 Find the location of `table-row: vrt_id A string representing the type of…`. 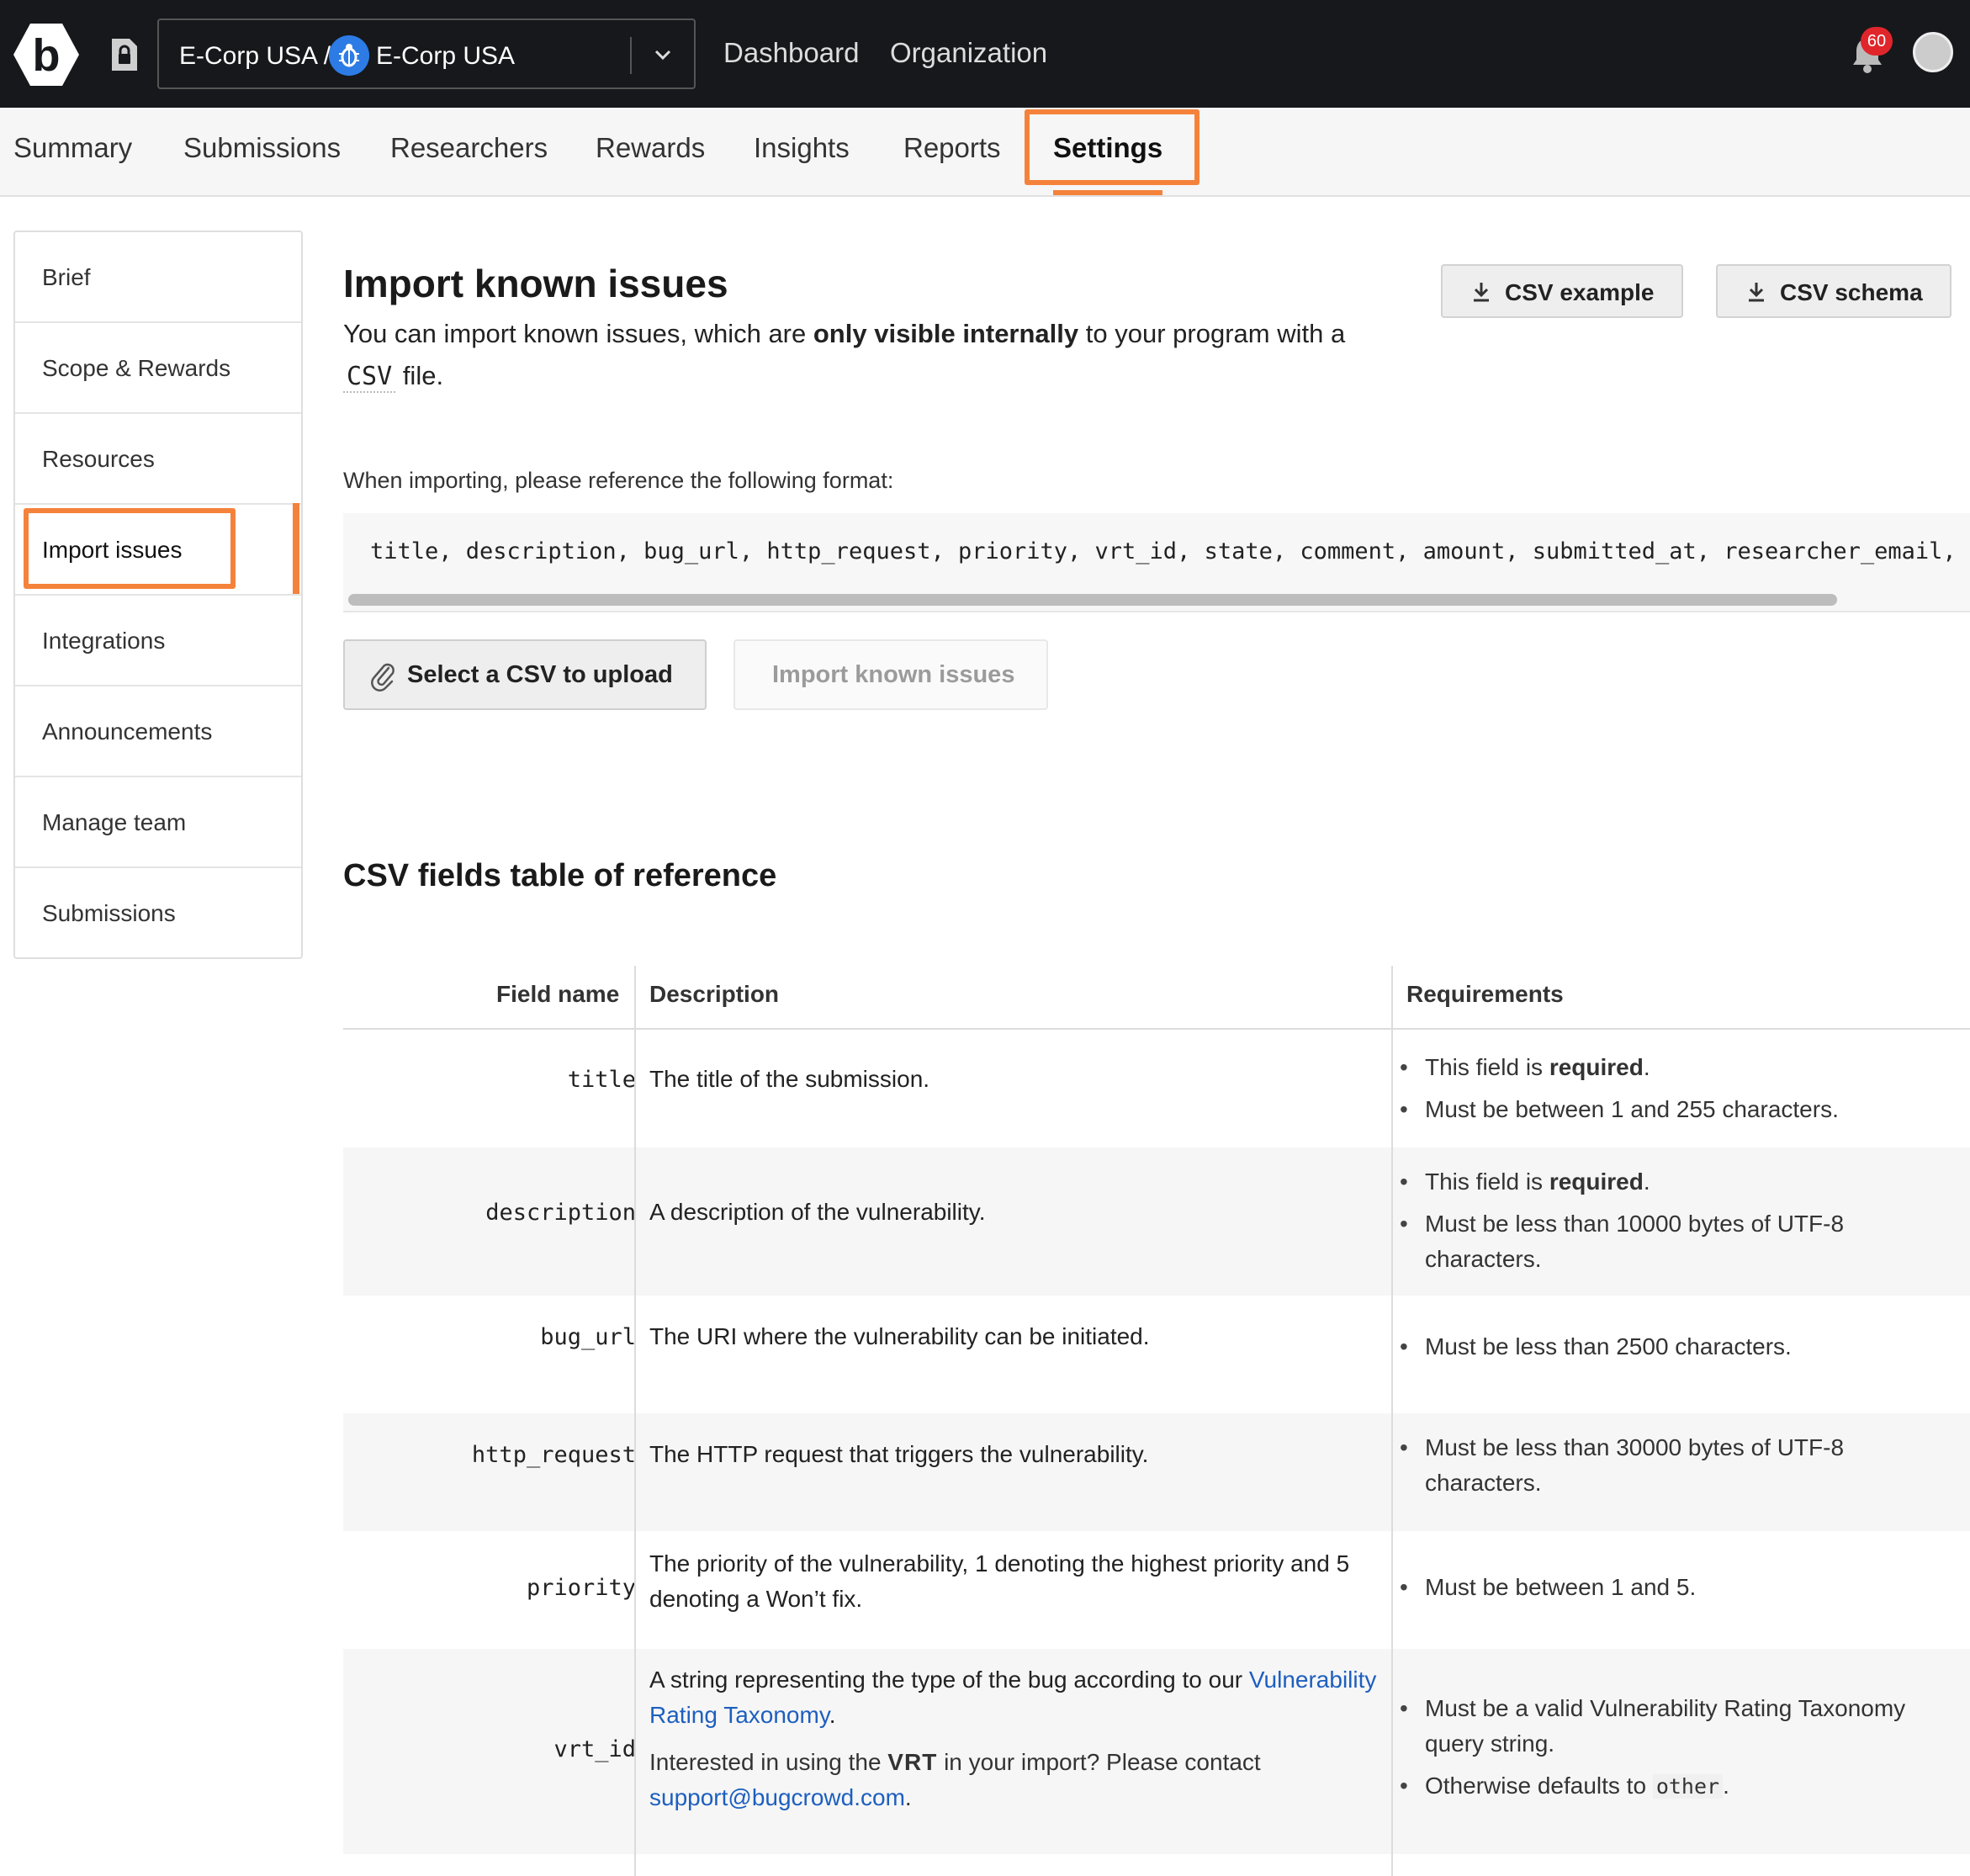

table-row: vrt_id A string representing the type of… is located at coordinates (1156, 1751).